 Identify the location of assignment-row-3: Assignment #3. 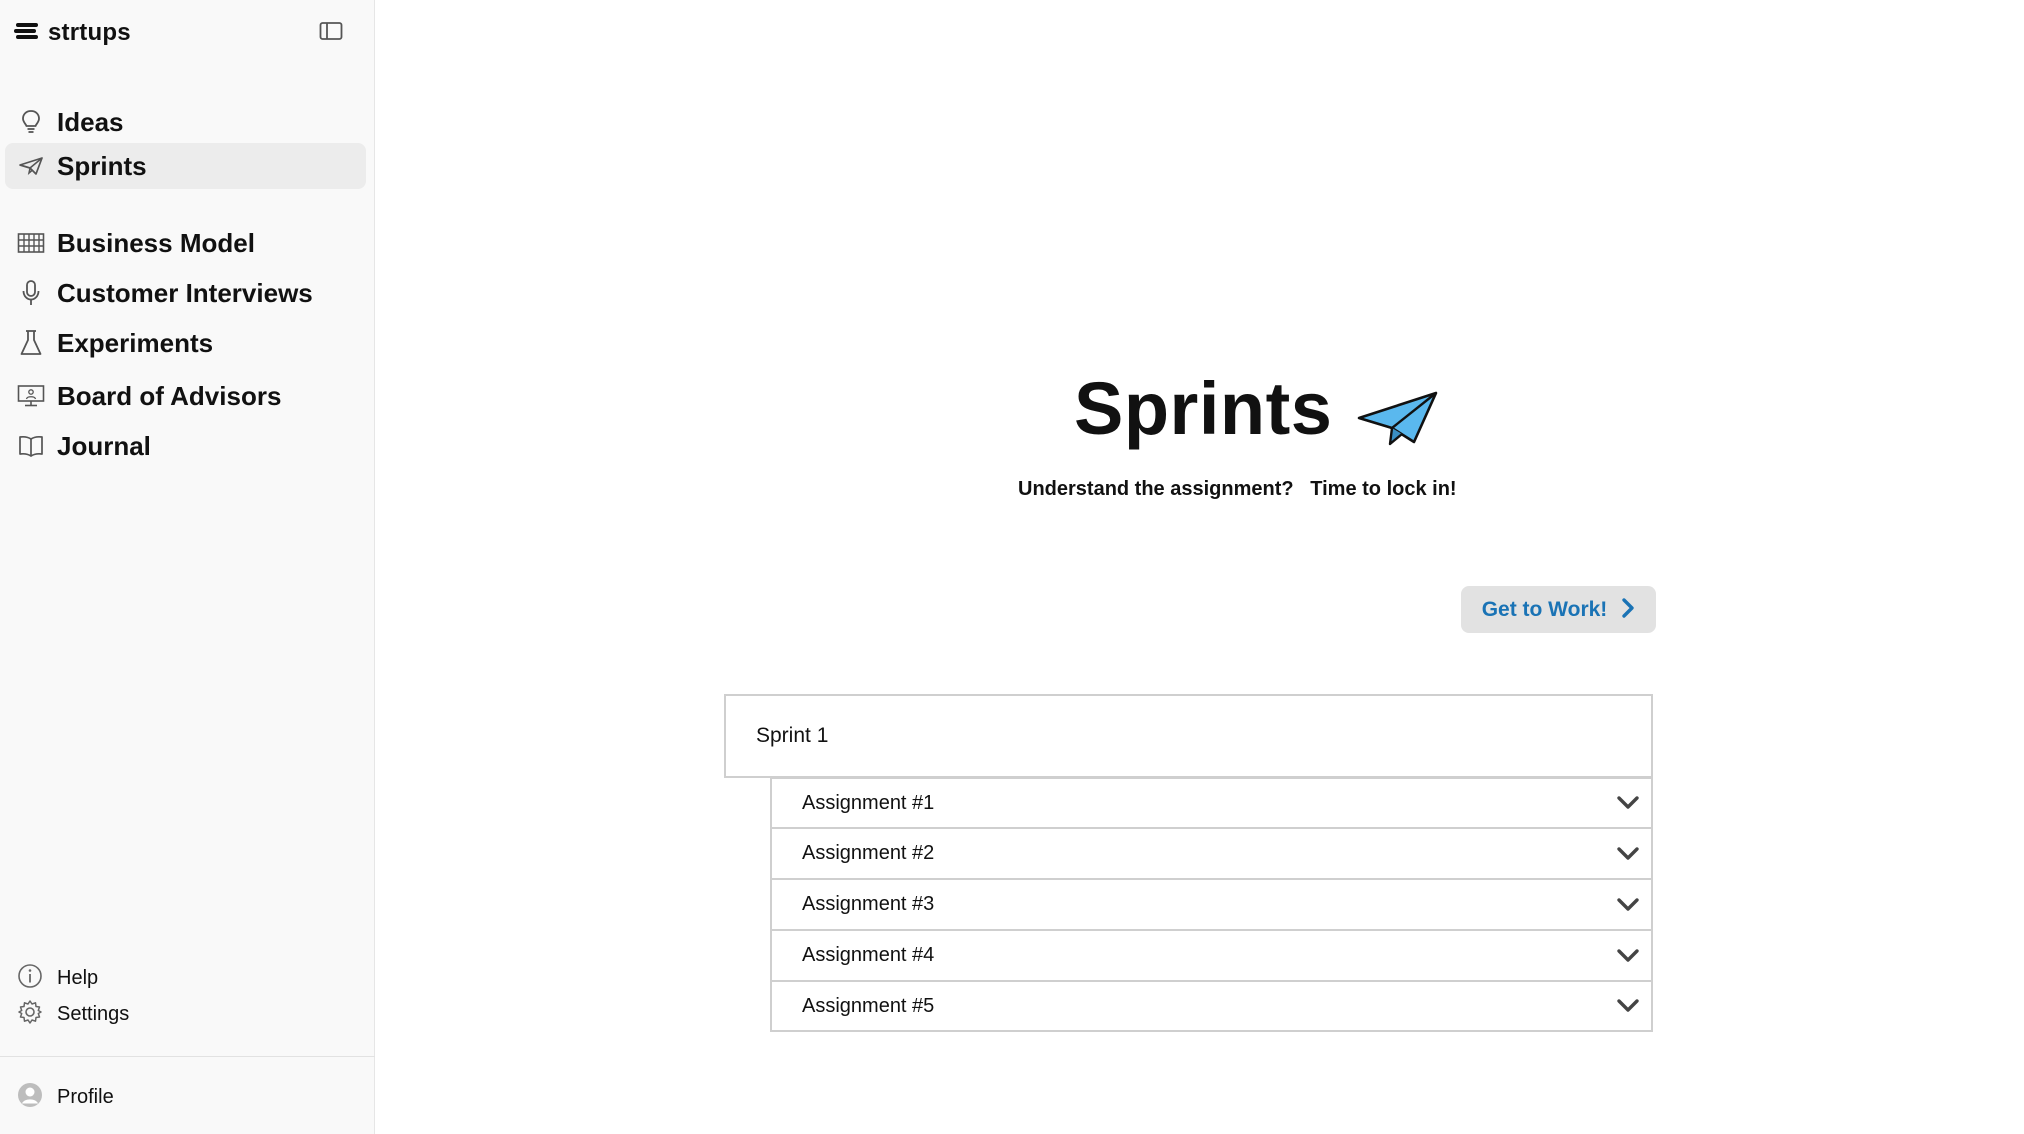
(1211, 904).